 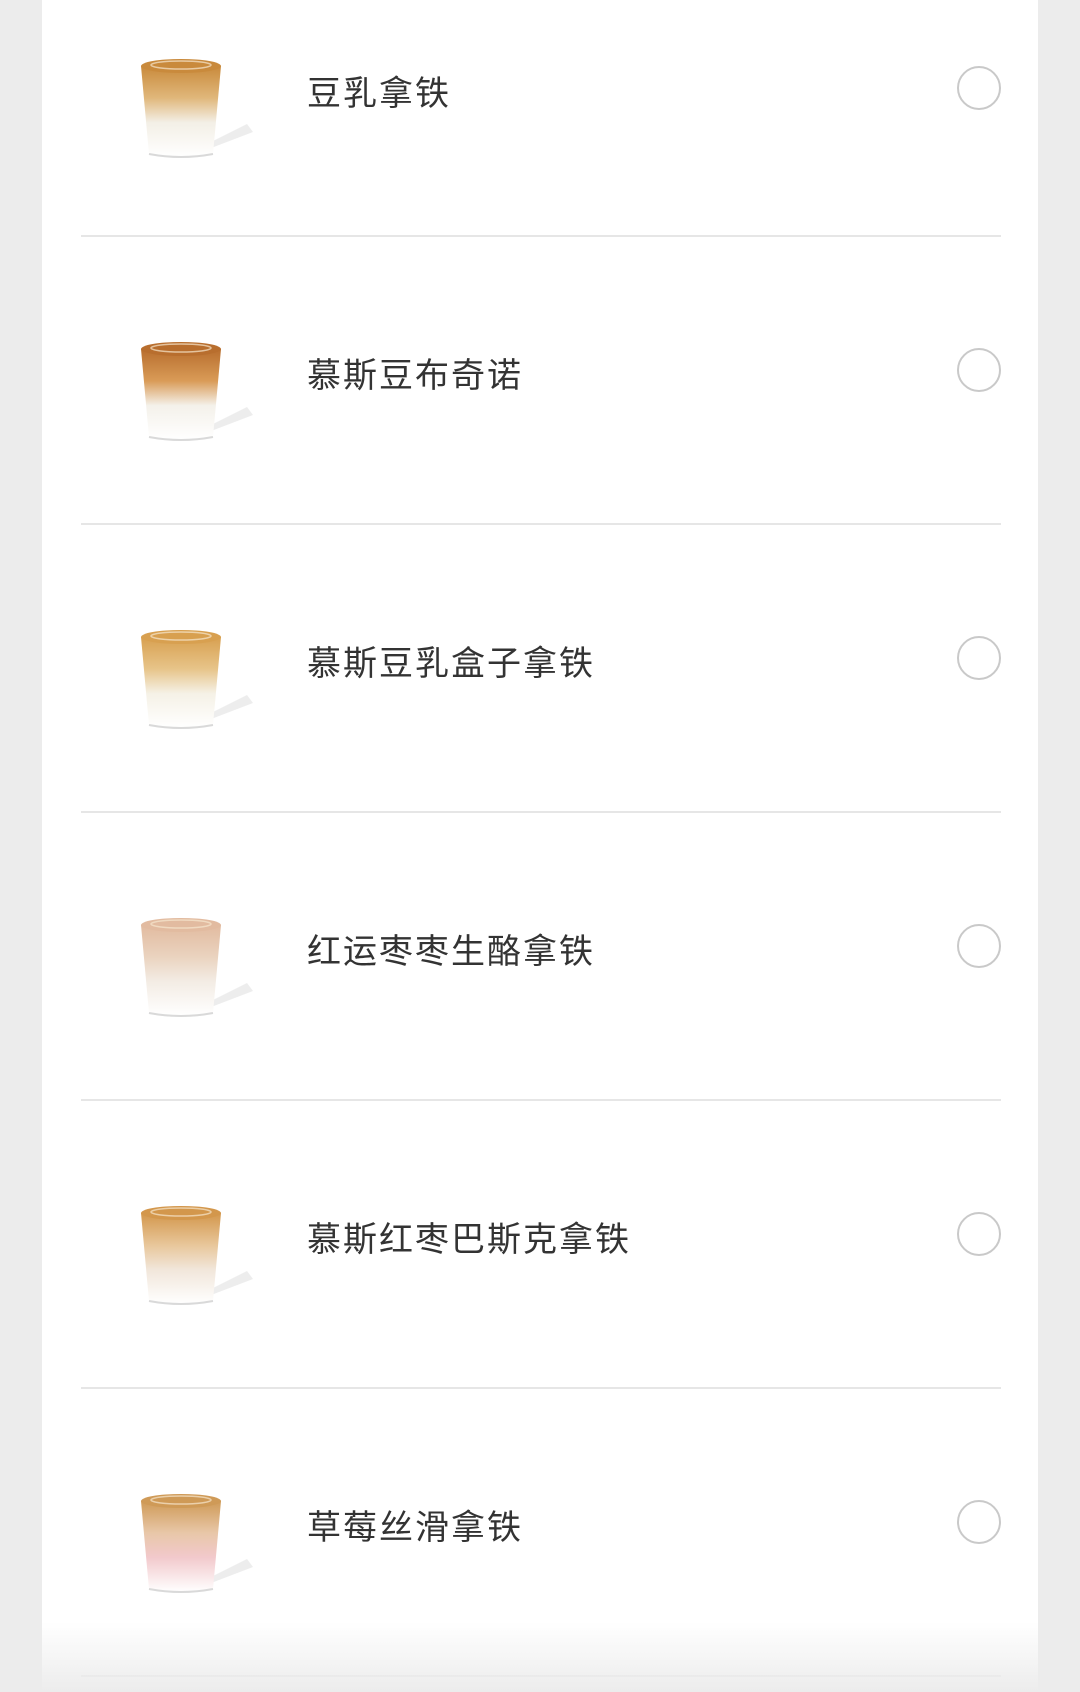 I want to click on list-item: 慕斯红枣巴斯克拿铁, so click(x=541, y=1245).